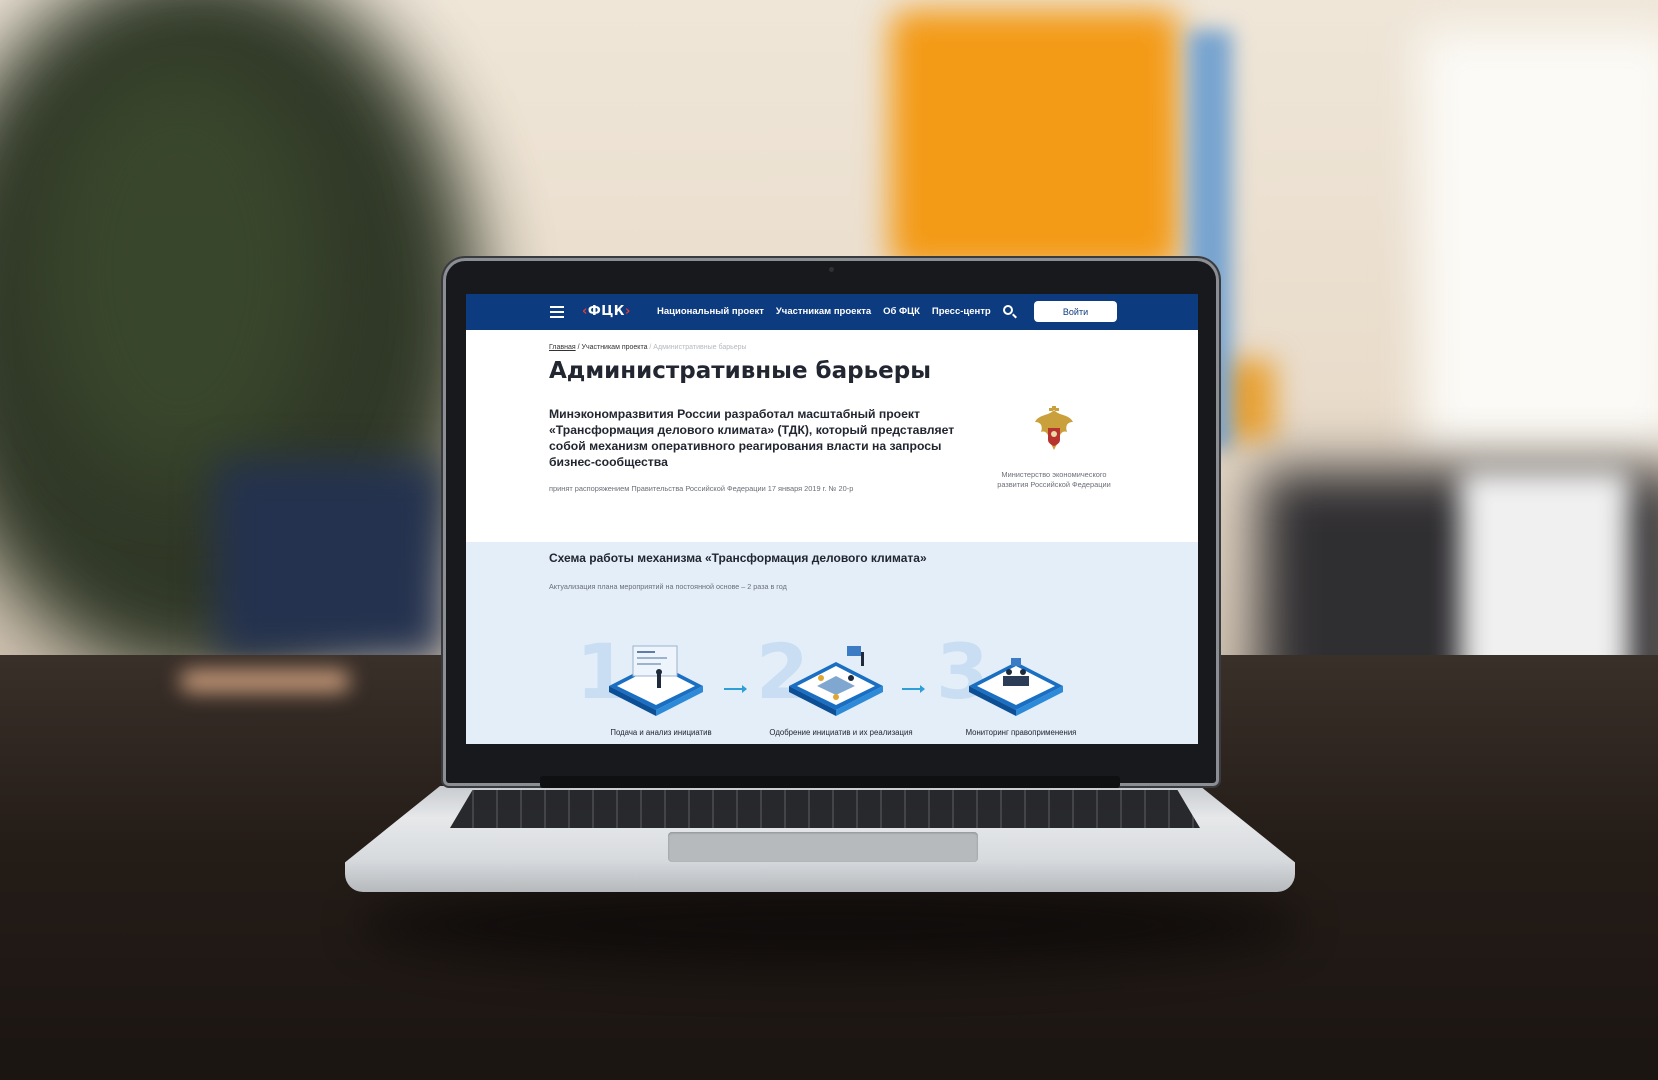 The width and height of the screenshot is (1658, 1080). Describe the element at coordinates (557, 312) in the screenshot. I see `menu-icon` at that location.